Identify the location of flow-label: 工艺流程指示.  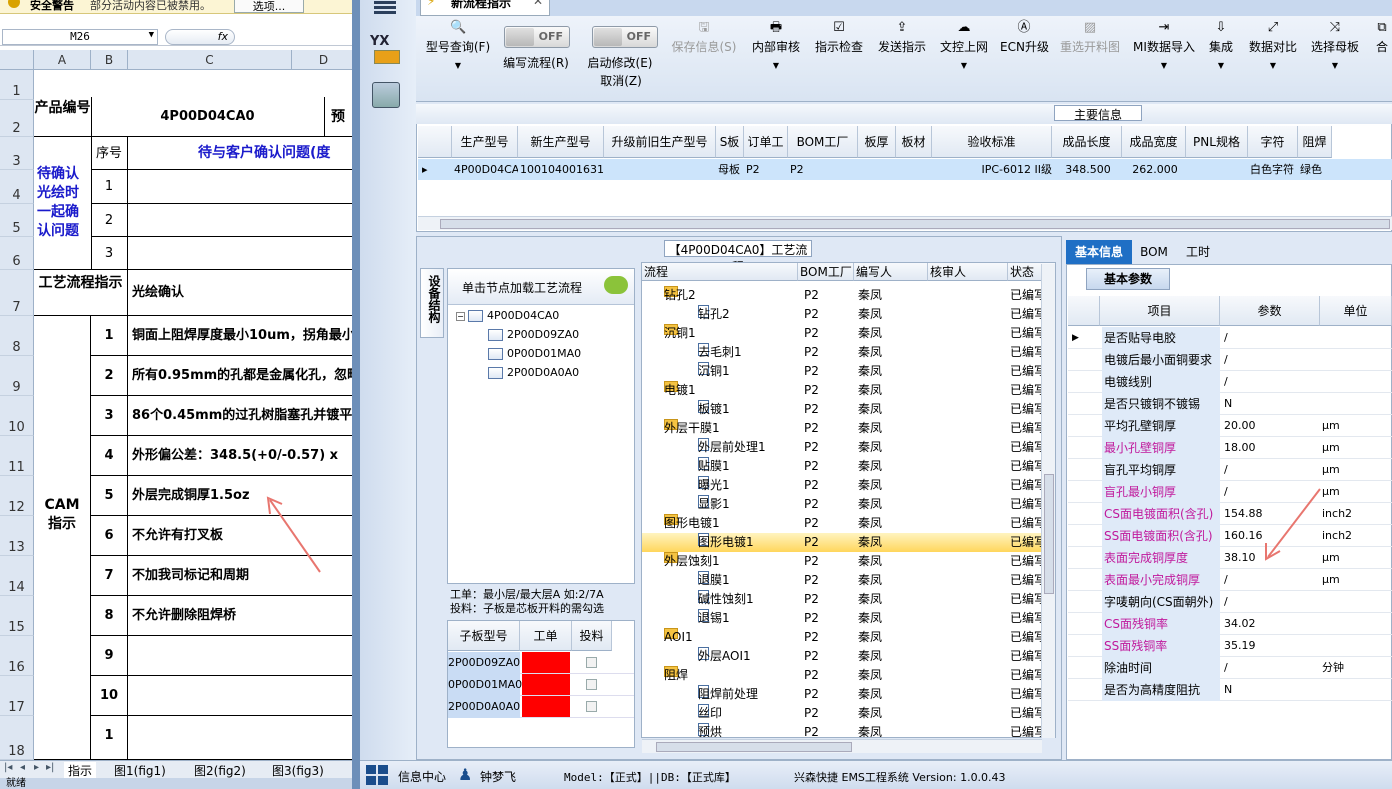
(81, 293).